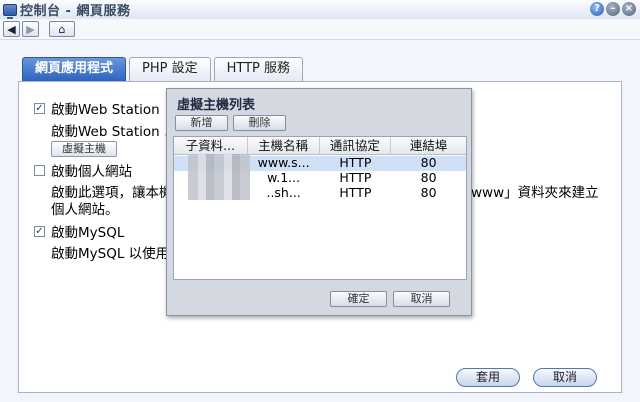  What do you see at coordinates (259, 123) in the screenshot?
I see `delete-button: 刪除` at bounding box center [259, 123].